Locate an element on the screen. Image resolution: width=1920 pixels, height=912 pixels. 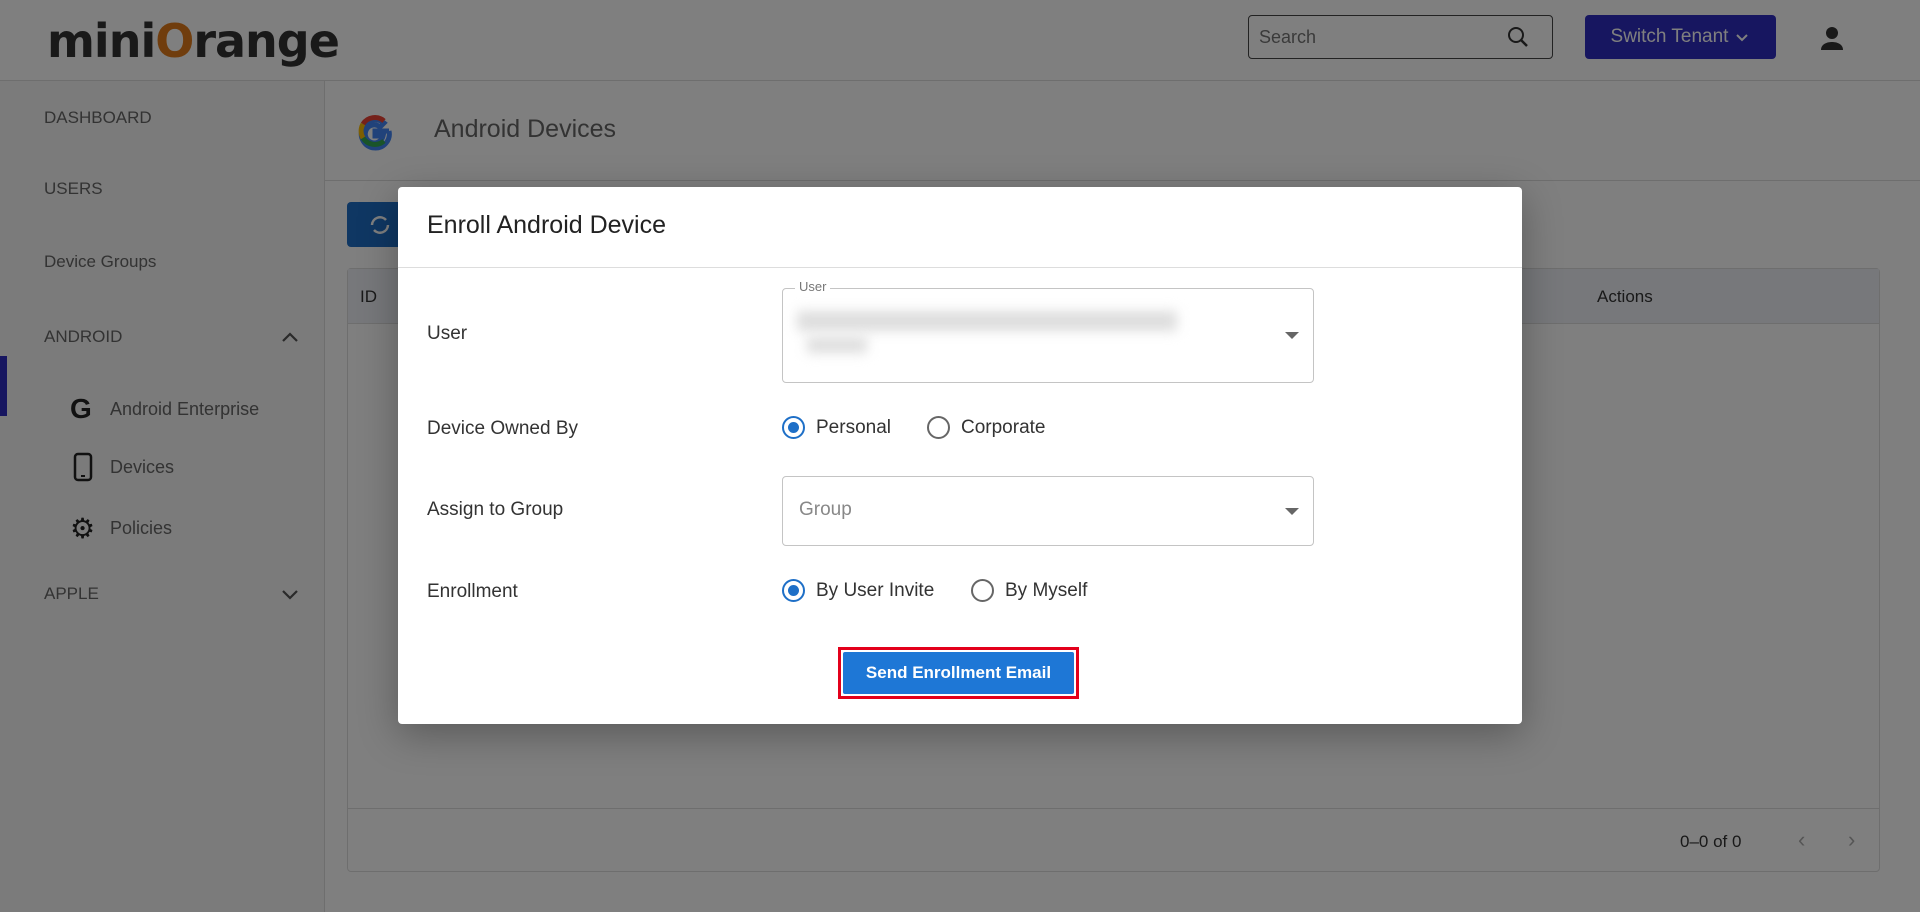
owned-by-label: Device Owned By is located at coordinates (503, 428).